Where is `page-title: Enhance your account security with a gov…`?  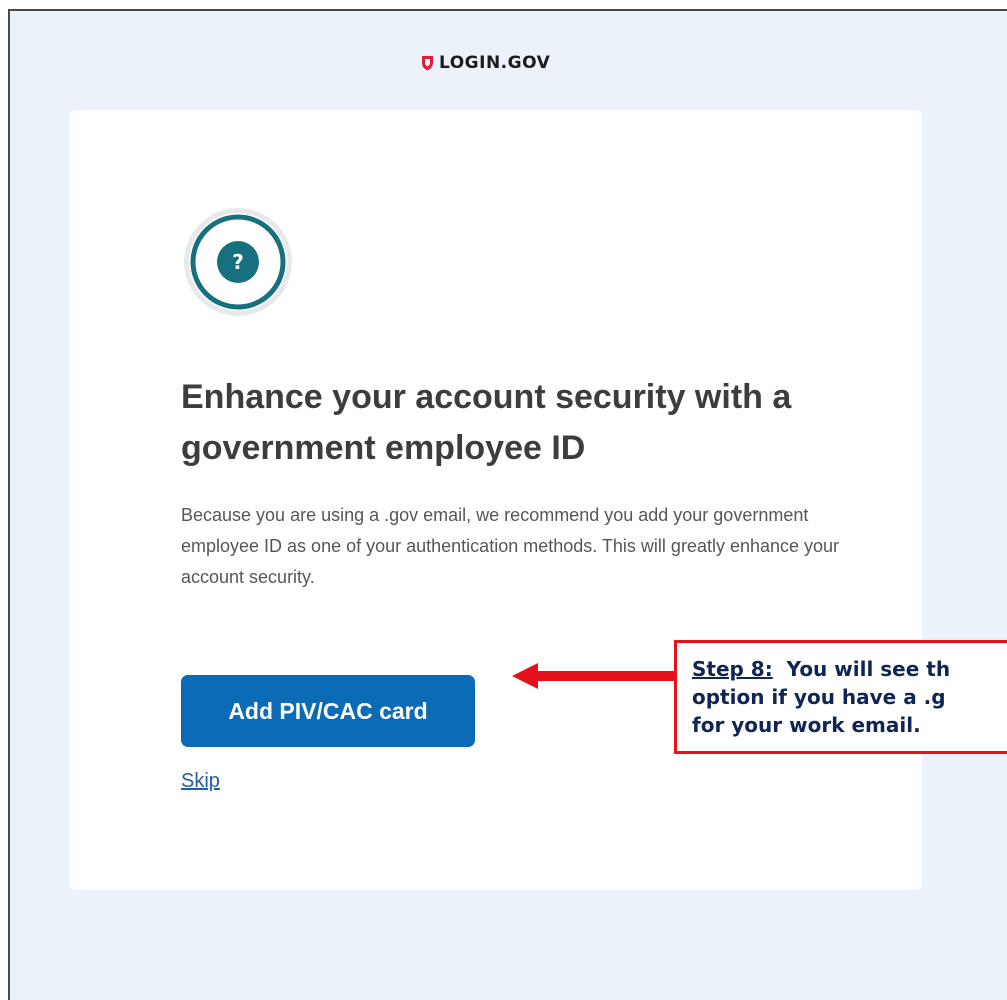
page-title: Enhance your account security with a gov… is located at coordinates (486, 422).